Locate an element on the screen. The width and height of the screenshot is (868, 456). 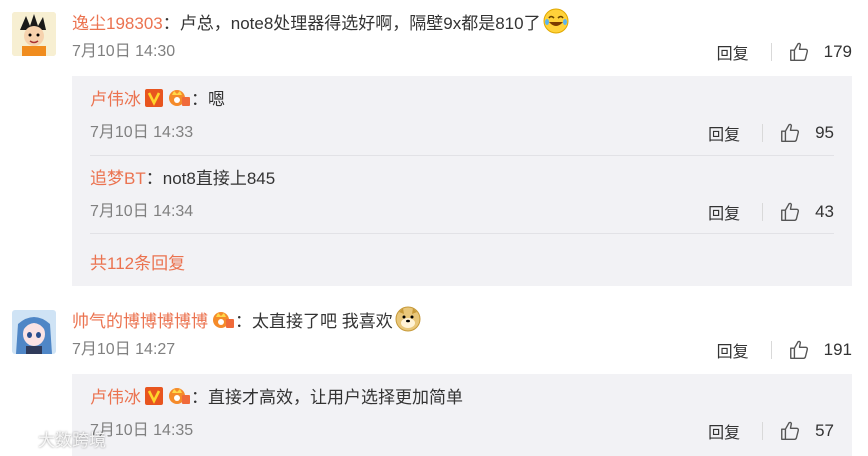
reply-actions: 回复 43 is located at coordinates (771, 212).